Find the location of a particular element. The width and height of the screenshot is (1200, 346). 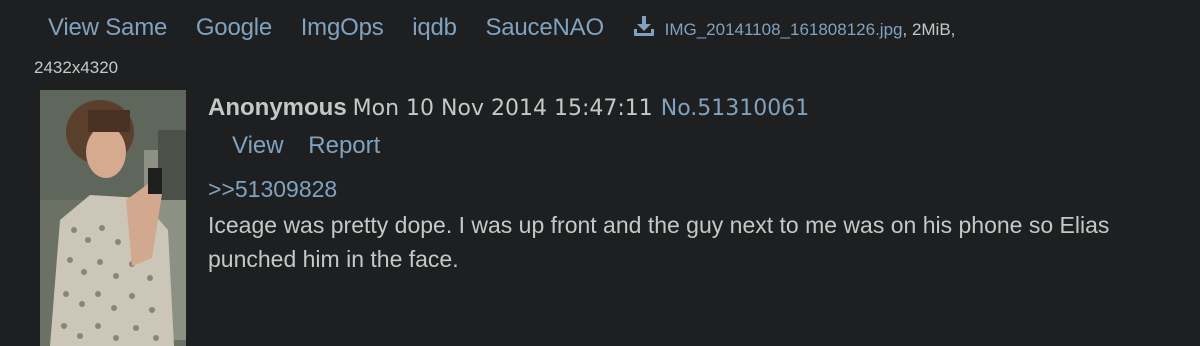

post-actions: View Report is located at coordinates (706, 146).